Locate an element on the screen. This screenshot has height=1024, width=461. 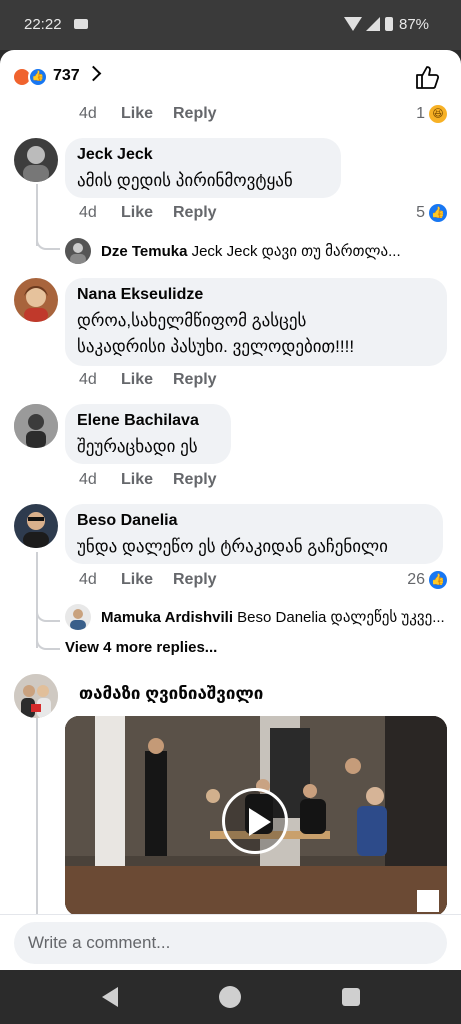
comment-author: თამაზი ღვინიაშვილი is located at coordinates (171, 694).